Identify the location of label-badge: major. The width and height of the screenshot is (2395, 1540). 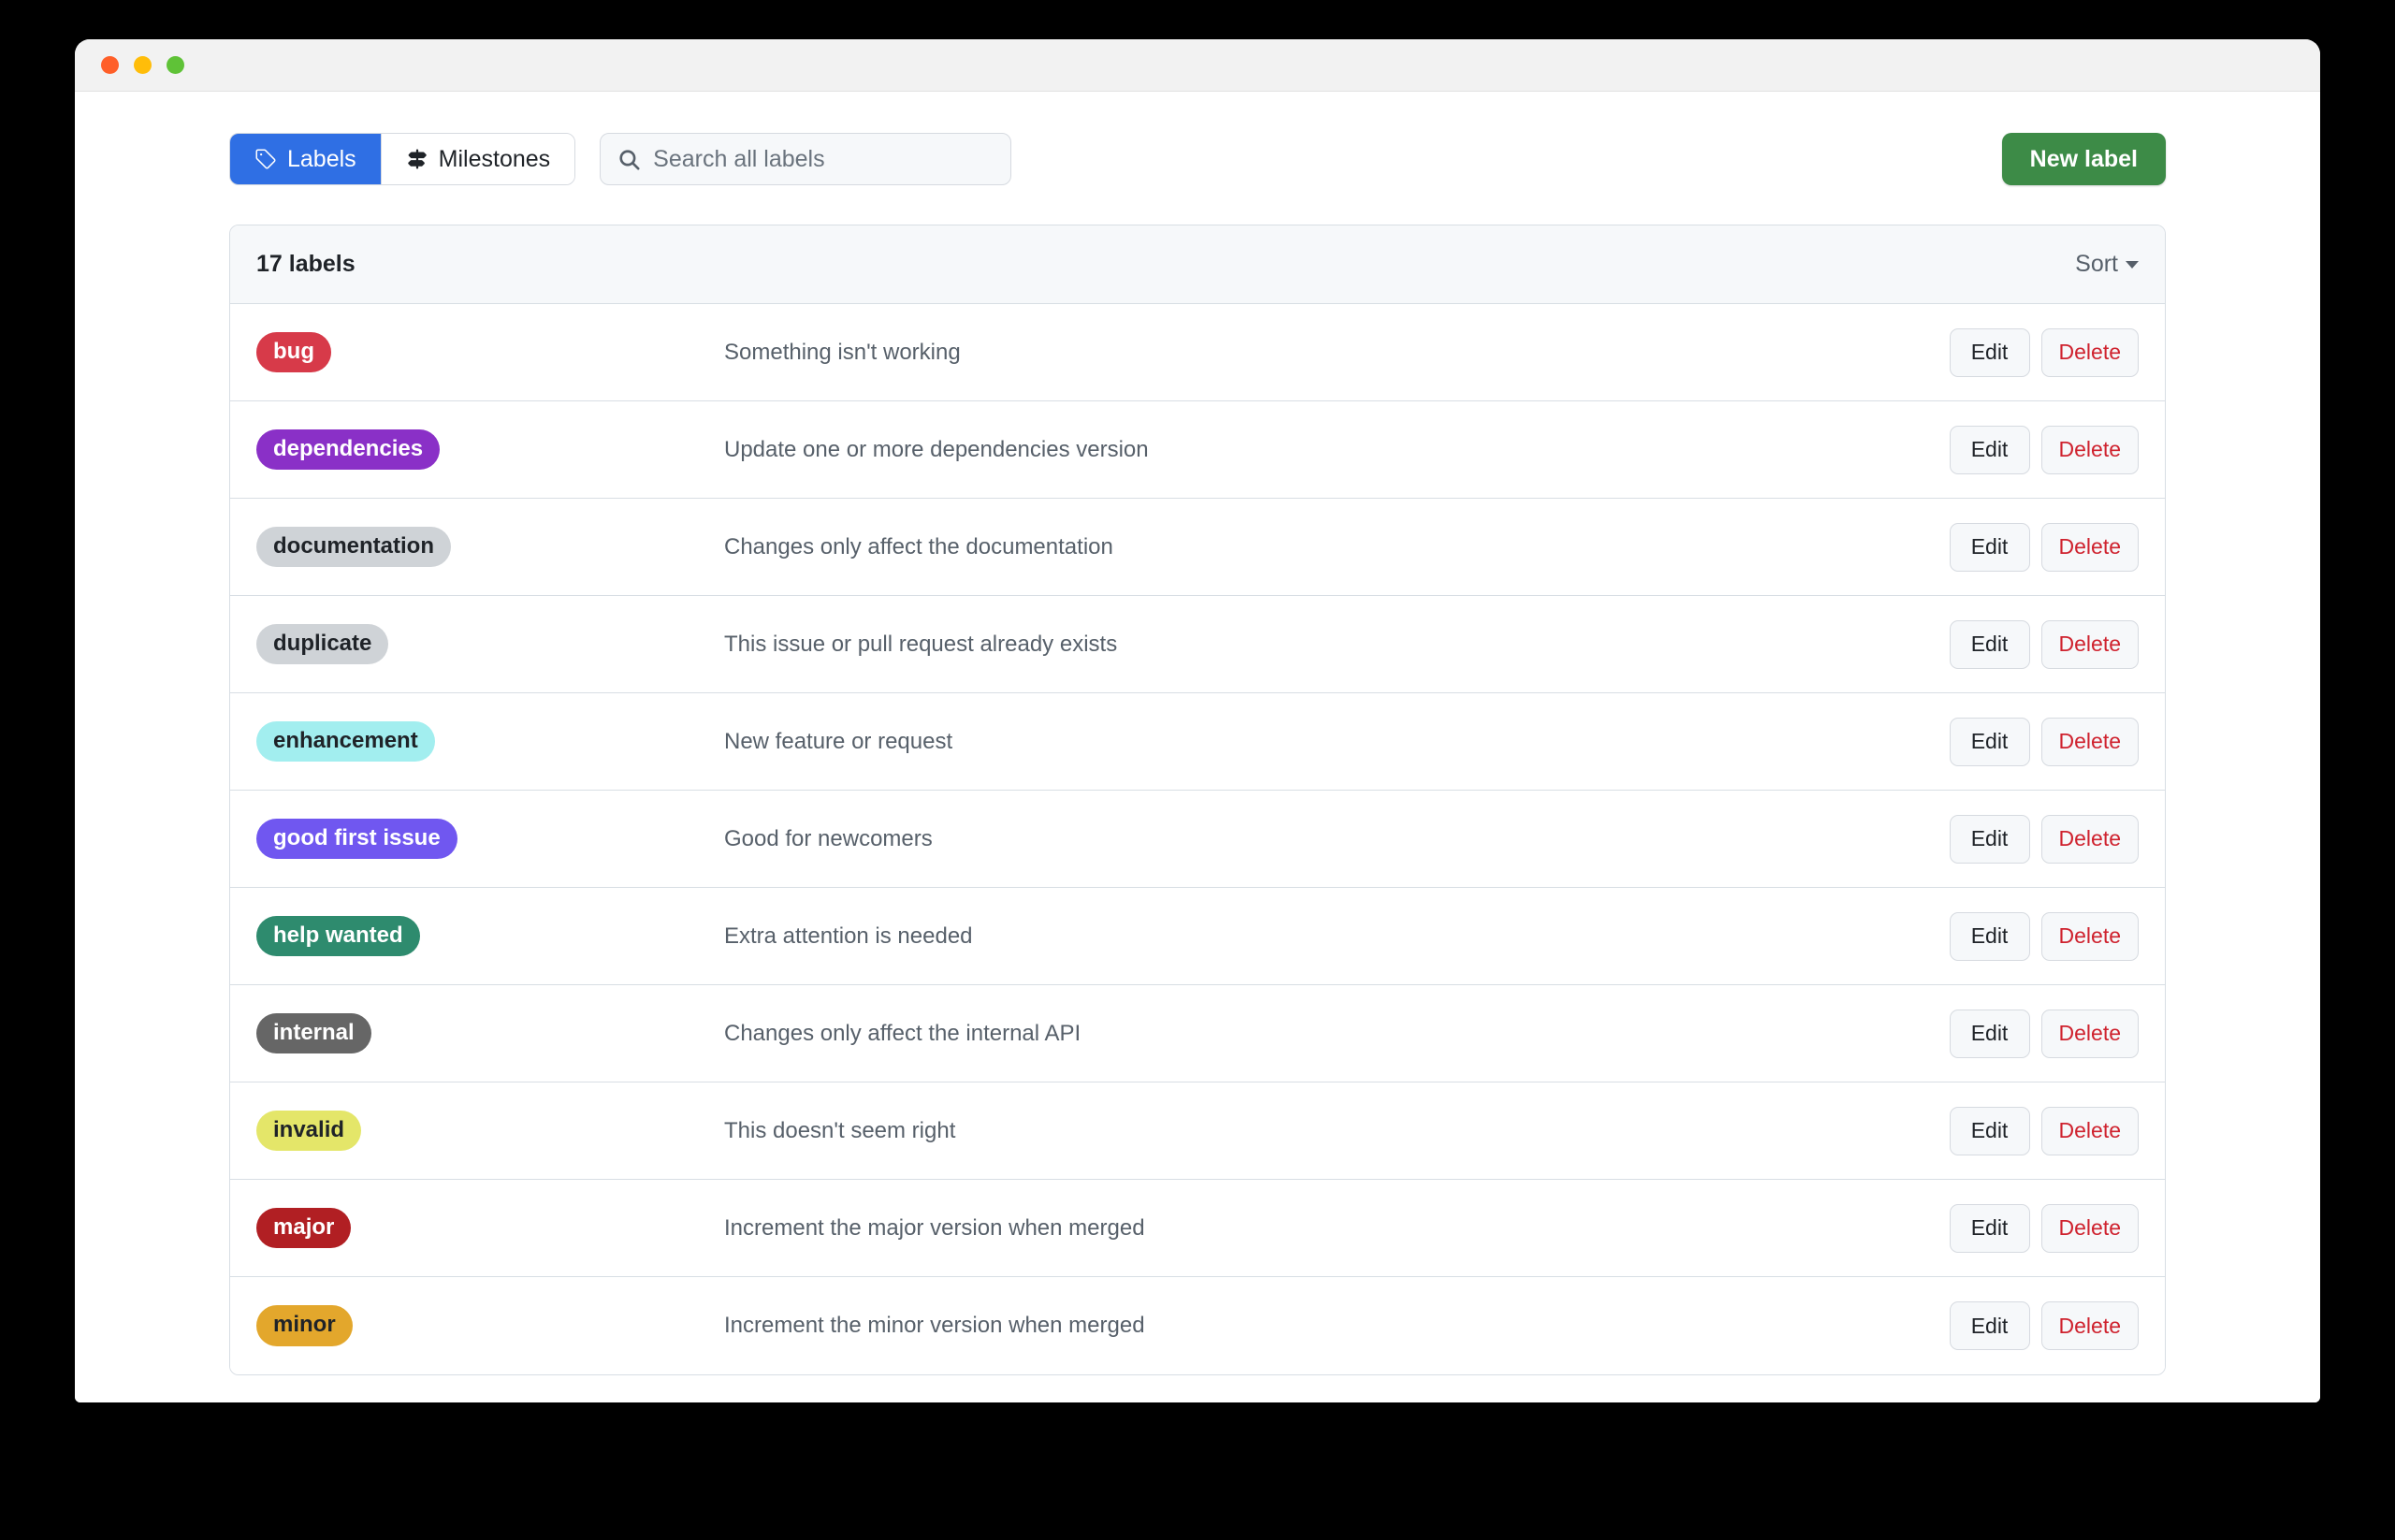
(304, 1228).